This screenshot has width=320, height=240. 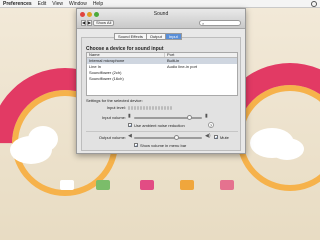 What do you see at coordinates (162, 131) in the screenshot?
I see `divider` at bounding box center [162, 131].